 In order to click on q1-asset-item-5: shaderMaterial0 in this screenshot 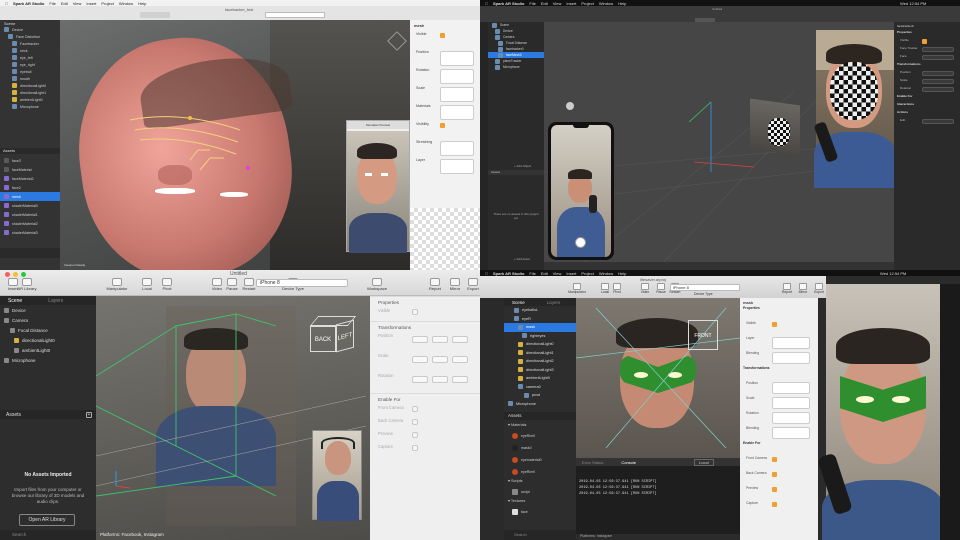, I will do `click(30, 205)`.